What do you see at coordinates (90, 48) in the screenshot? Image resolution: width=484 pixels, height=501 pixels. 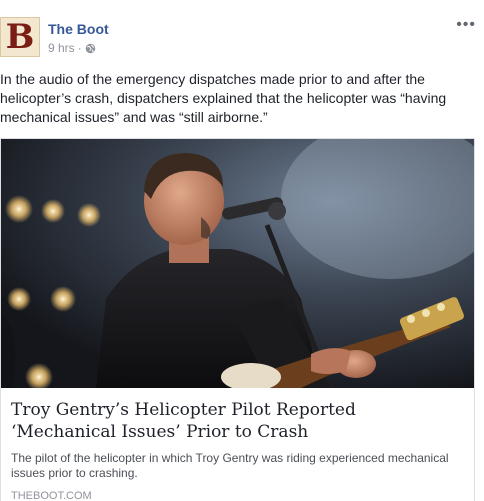 I see `globe-icon` at bounding box center [90, 48].